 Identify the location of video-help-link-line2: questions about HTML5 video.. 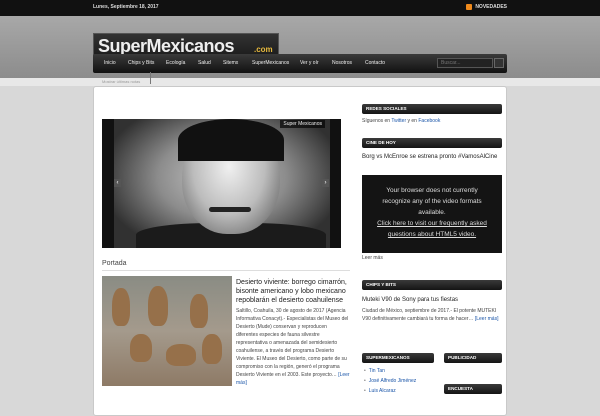
(432, 234).